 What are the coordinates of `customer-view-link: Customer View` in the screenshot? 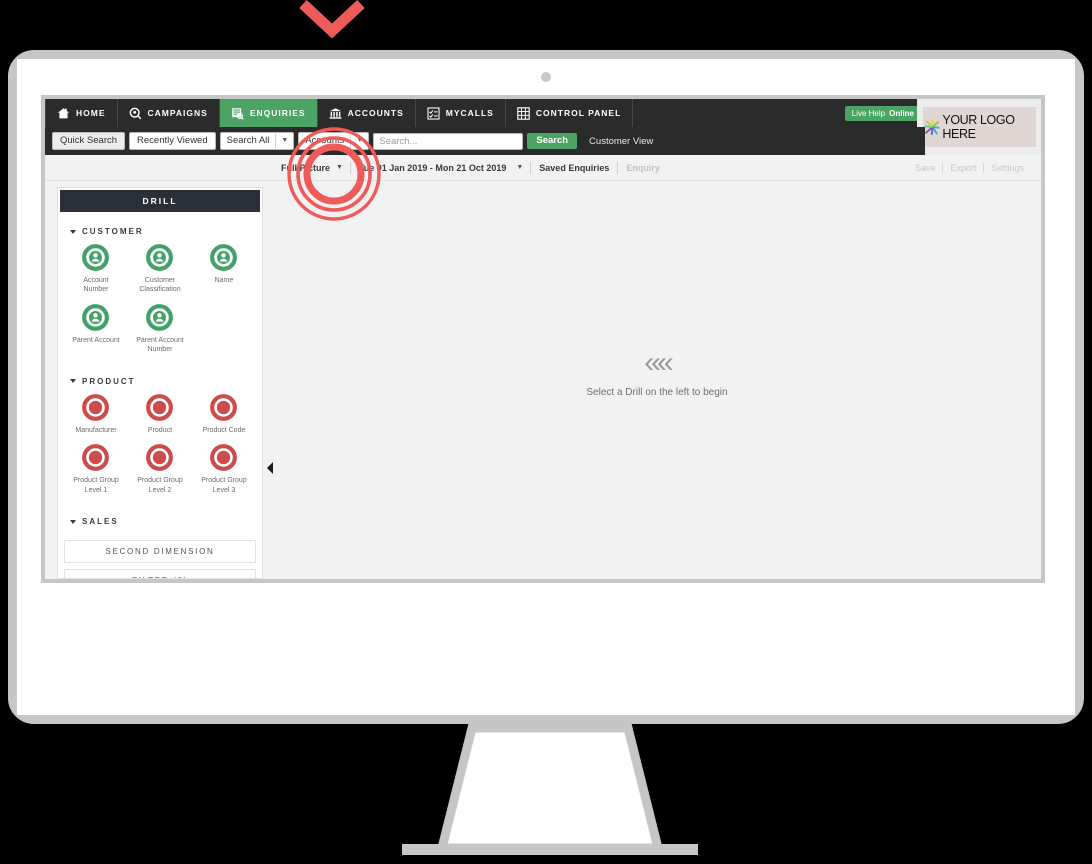 It's located at (621, 141).